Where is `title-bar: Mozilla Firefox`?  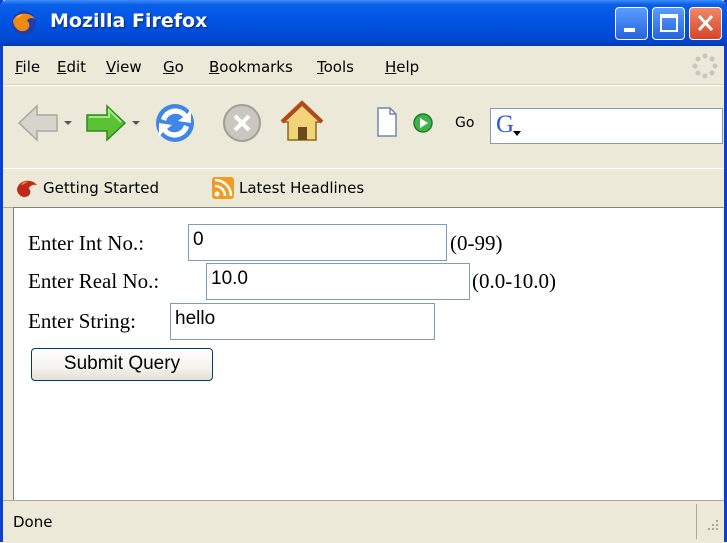 title-bar: Mozilla Firefox is located at coordinates (363, 23).